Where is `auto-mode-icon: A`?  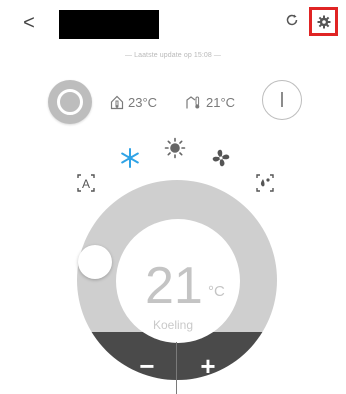
auto-mode-icon: A is located at coordinates (86, 183).